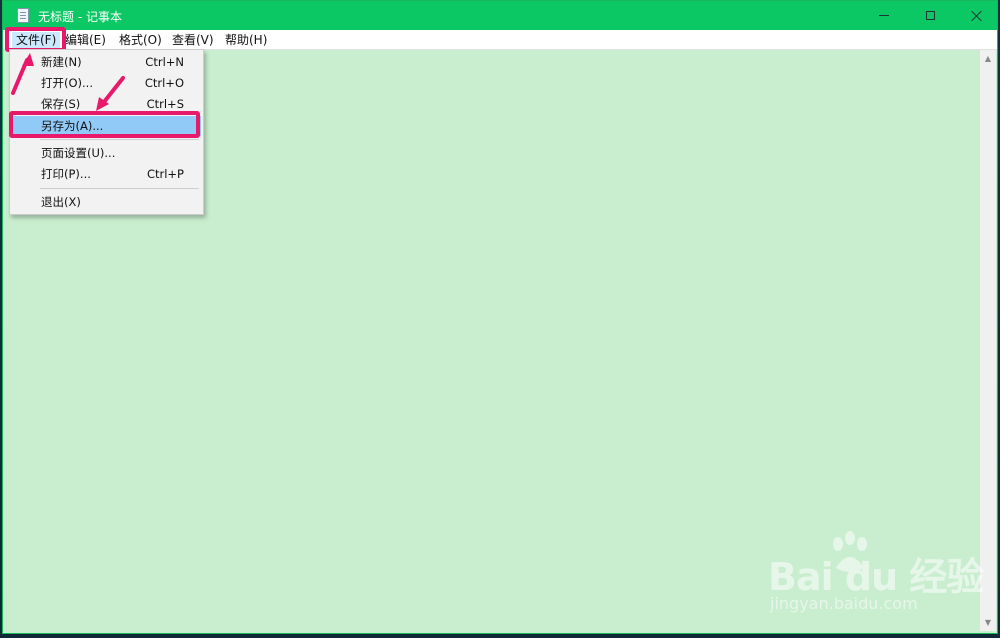 This screenshot has height=638, width=1000. I want to click on maximize-icon, so click(930, 15).